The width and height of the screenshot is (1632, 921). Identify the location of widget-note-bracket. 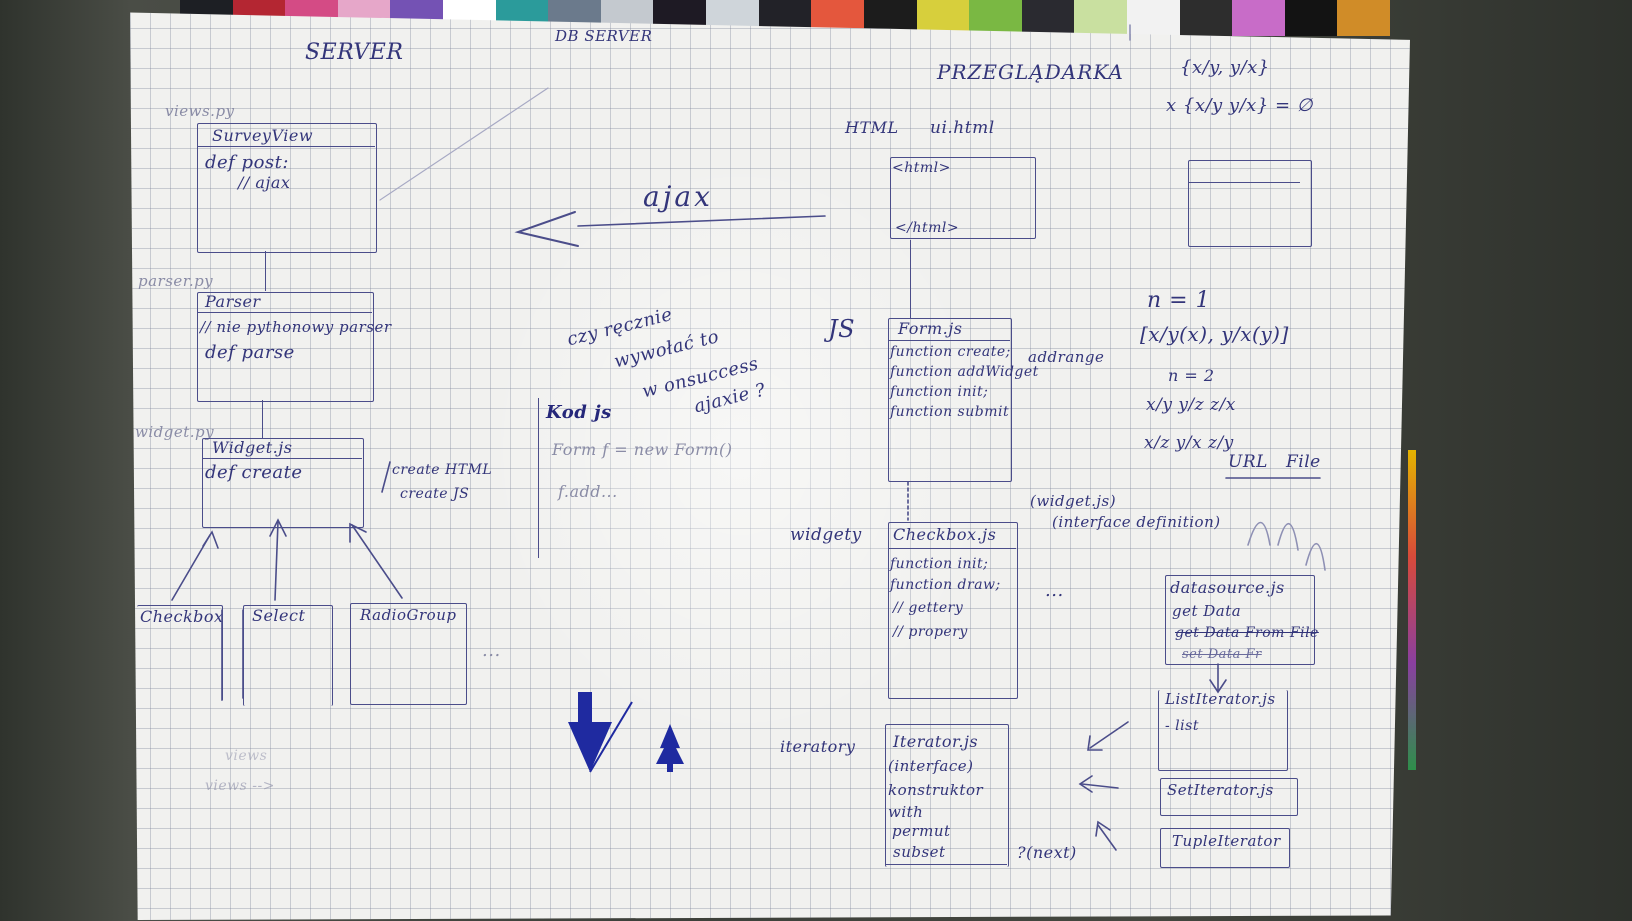
(386, 477).